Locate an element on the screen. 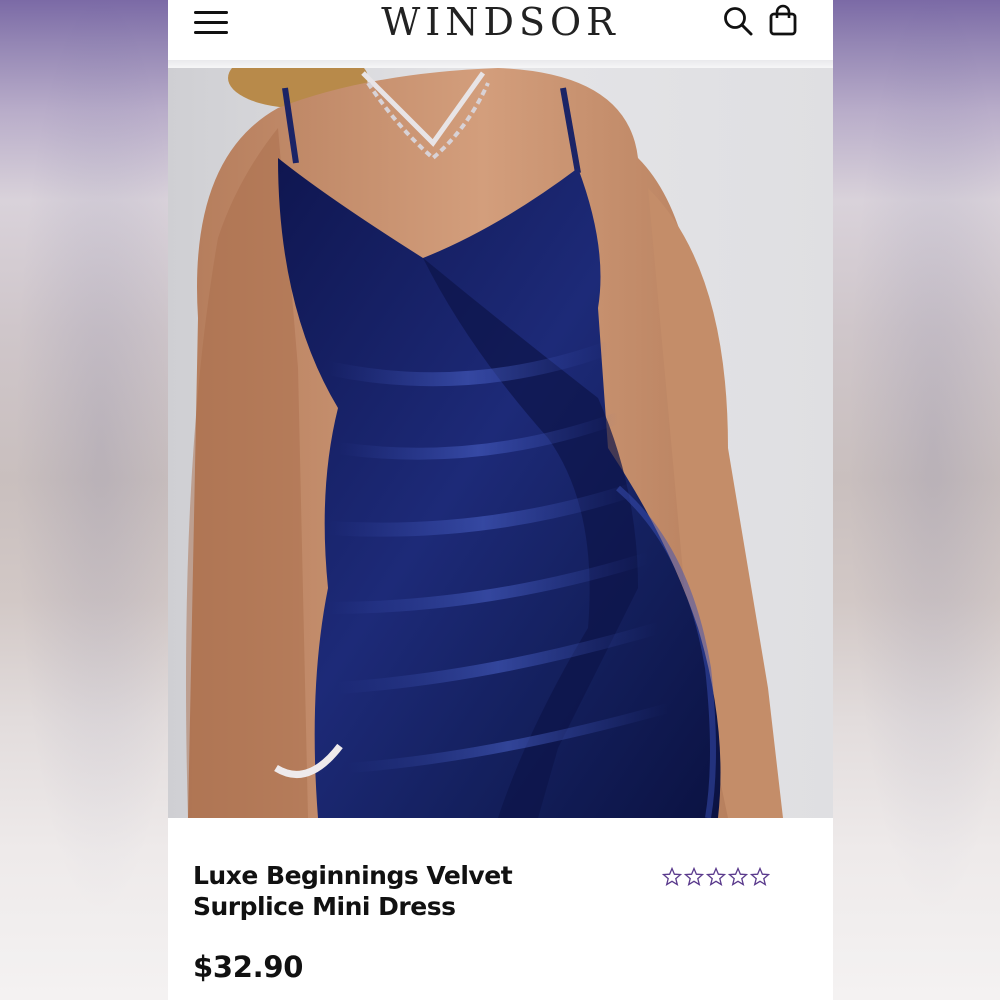  product-title-line1: Luxe Beginnings Velvet is located at coordinates (353, 875).